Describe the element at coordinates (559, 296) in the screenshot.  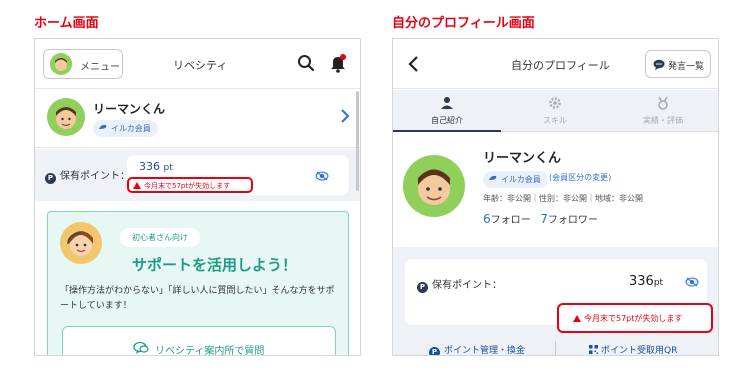
I see `points-card: P 保有ポイント： 336pt 今月末で57ptが失効します` at that location.